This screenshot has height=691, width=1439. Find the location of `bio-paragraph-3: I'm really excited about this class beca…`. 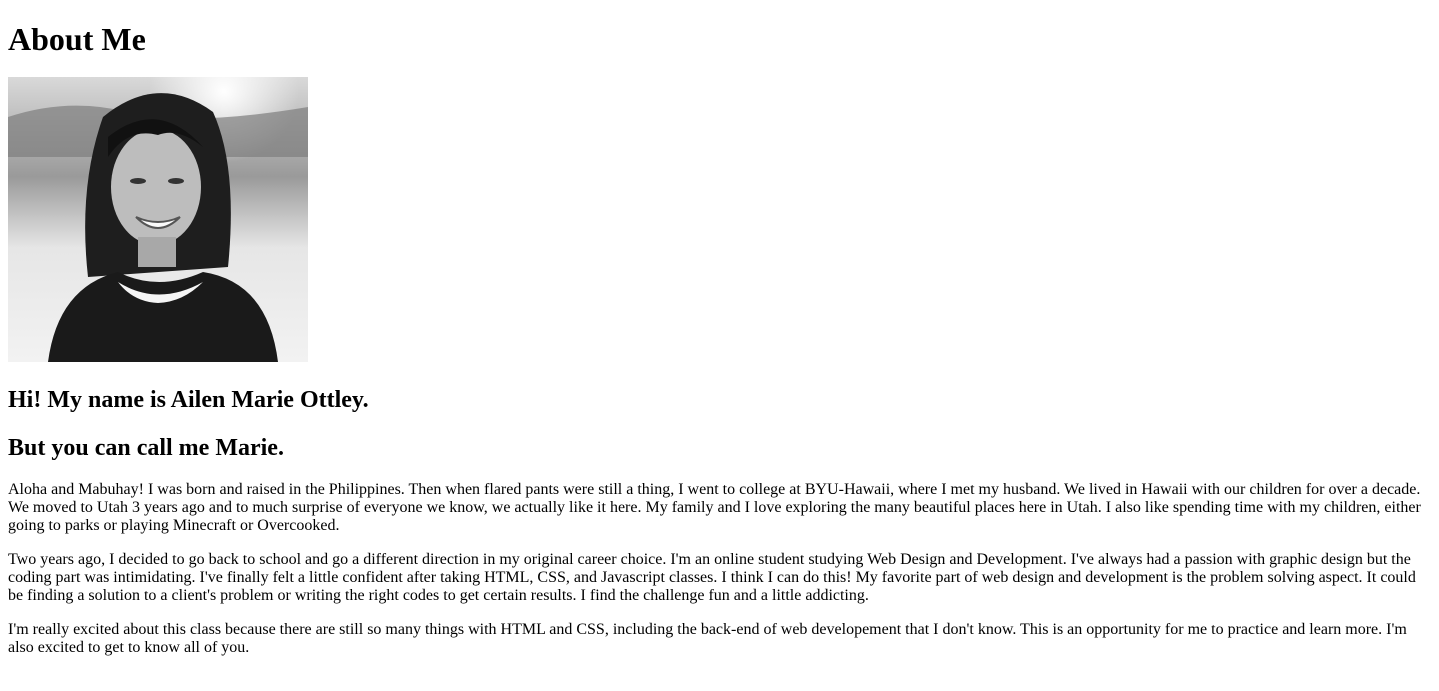

bio-paragraph-3: I'm really excited about this class beca… is located at coordinates (707, 638).